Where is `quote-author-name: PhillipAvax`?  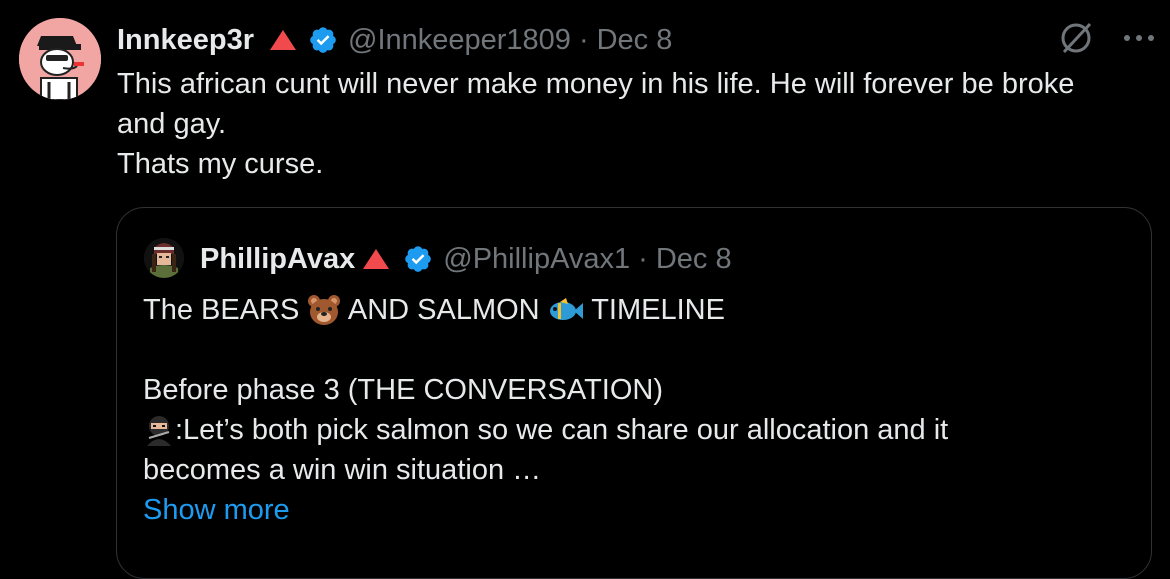 quote-author-name: PhillipAvax is located at coordinates (277, 259).